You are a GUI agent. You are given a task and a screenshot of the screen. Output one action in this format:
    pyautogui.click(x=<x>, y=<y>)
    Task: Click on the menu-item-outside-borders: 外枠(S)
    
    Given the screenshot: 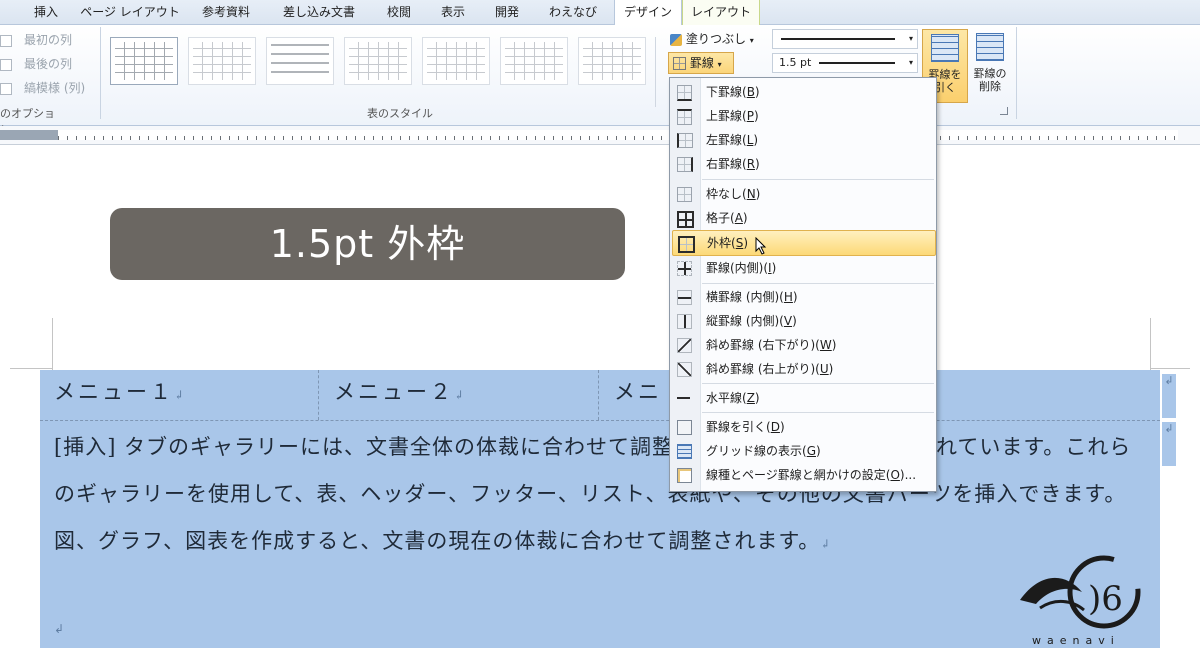 What is the action you would take?
    pyautogui.click(x=804, y=243)
    